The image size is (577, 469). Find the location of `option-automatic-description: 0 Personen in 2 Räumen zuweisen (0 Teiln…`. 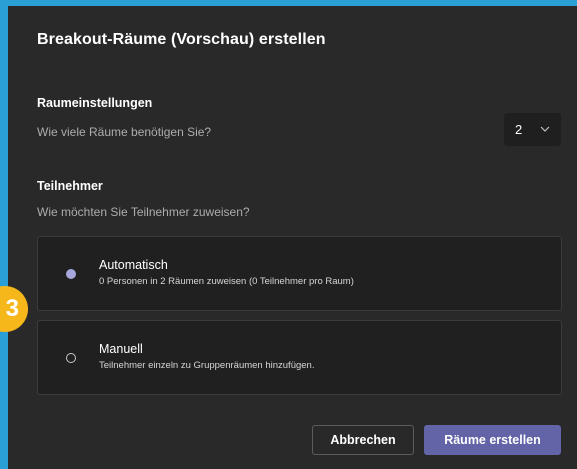

option-automatic-description: 0 Personen in 2 Räumen zuweisen (0 Teiln… is located at coordinates (226, 281).